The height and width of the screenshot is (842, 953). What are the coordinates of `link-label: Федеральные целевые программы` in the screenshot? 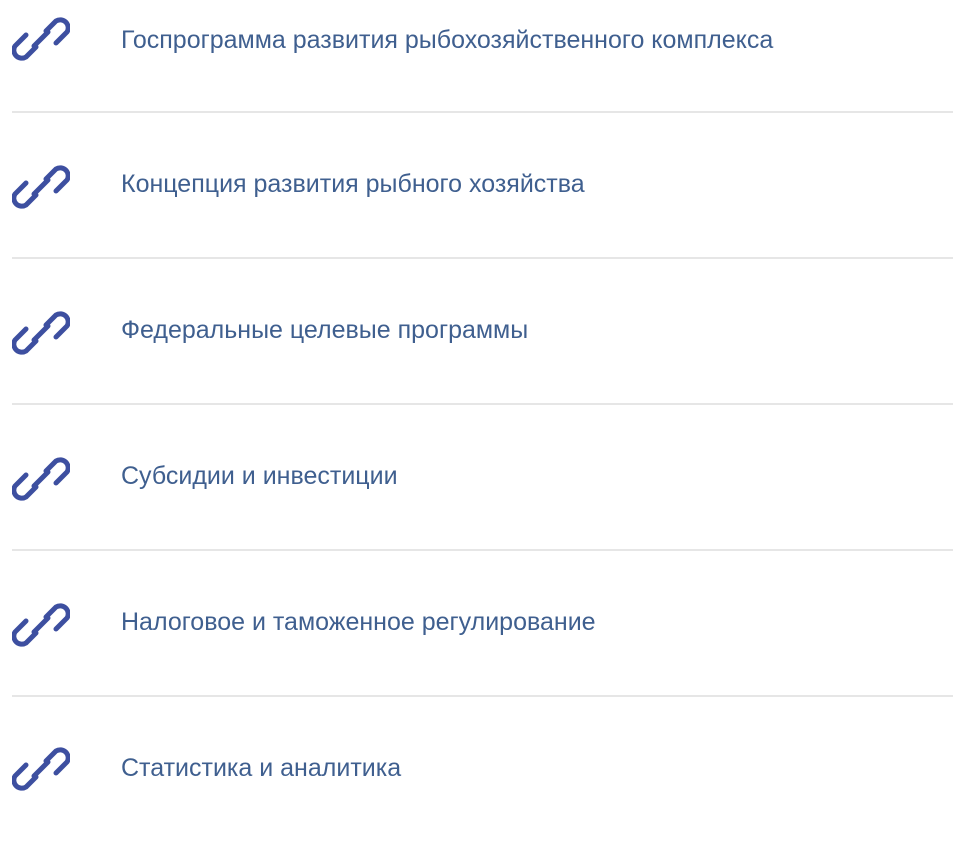 It's located at (325, 330).